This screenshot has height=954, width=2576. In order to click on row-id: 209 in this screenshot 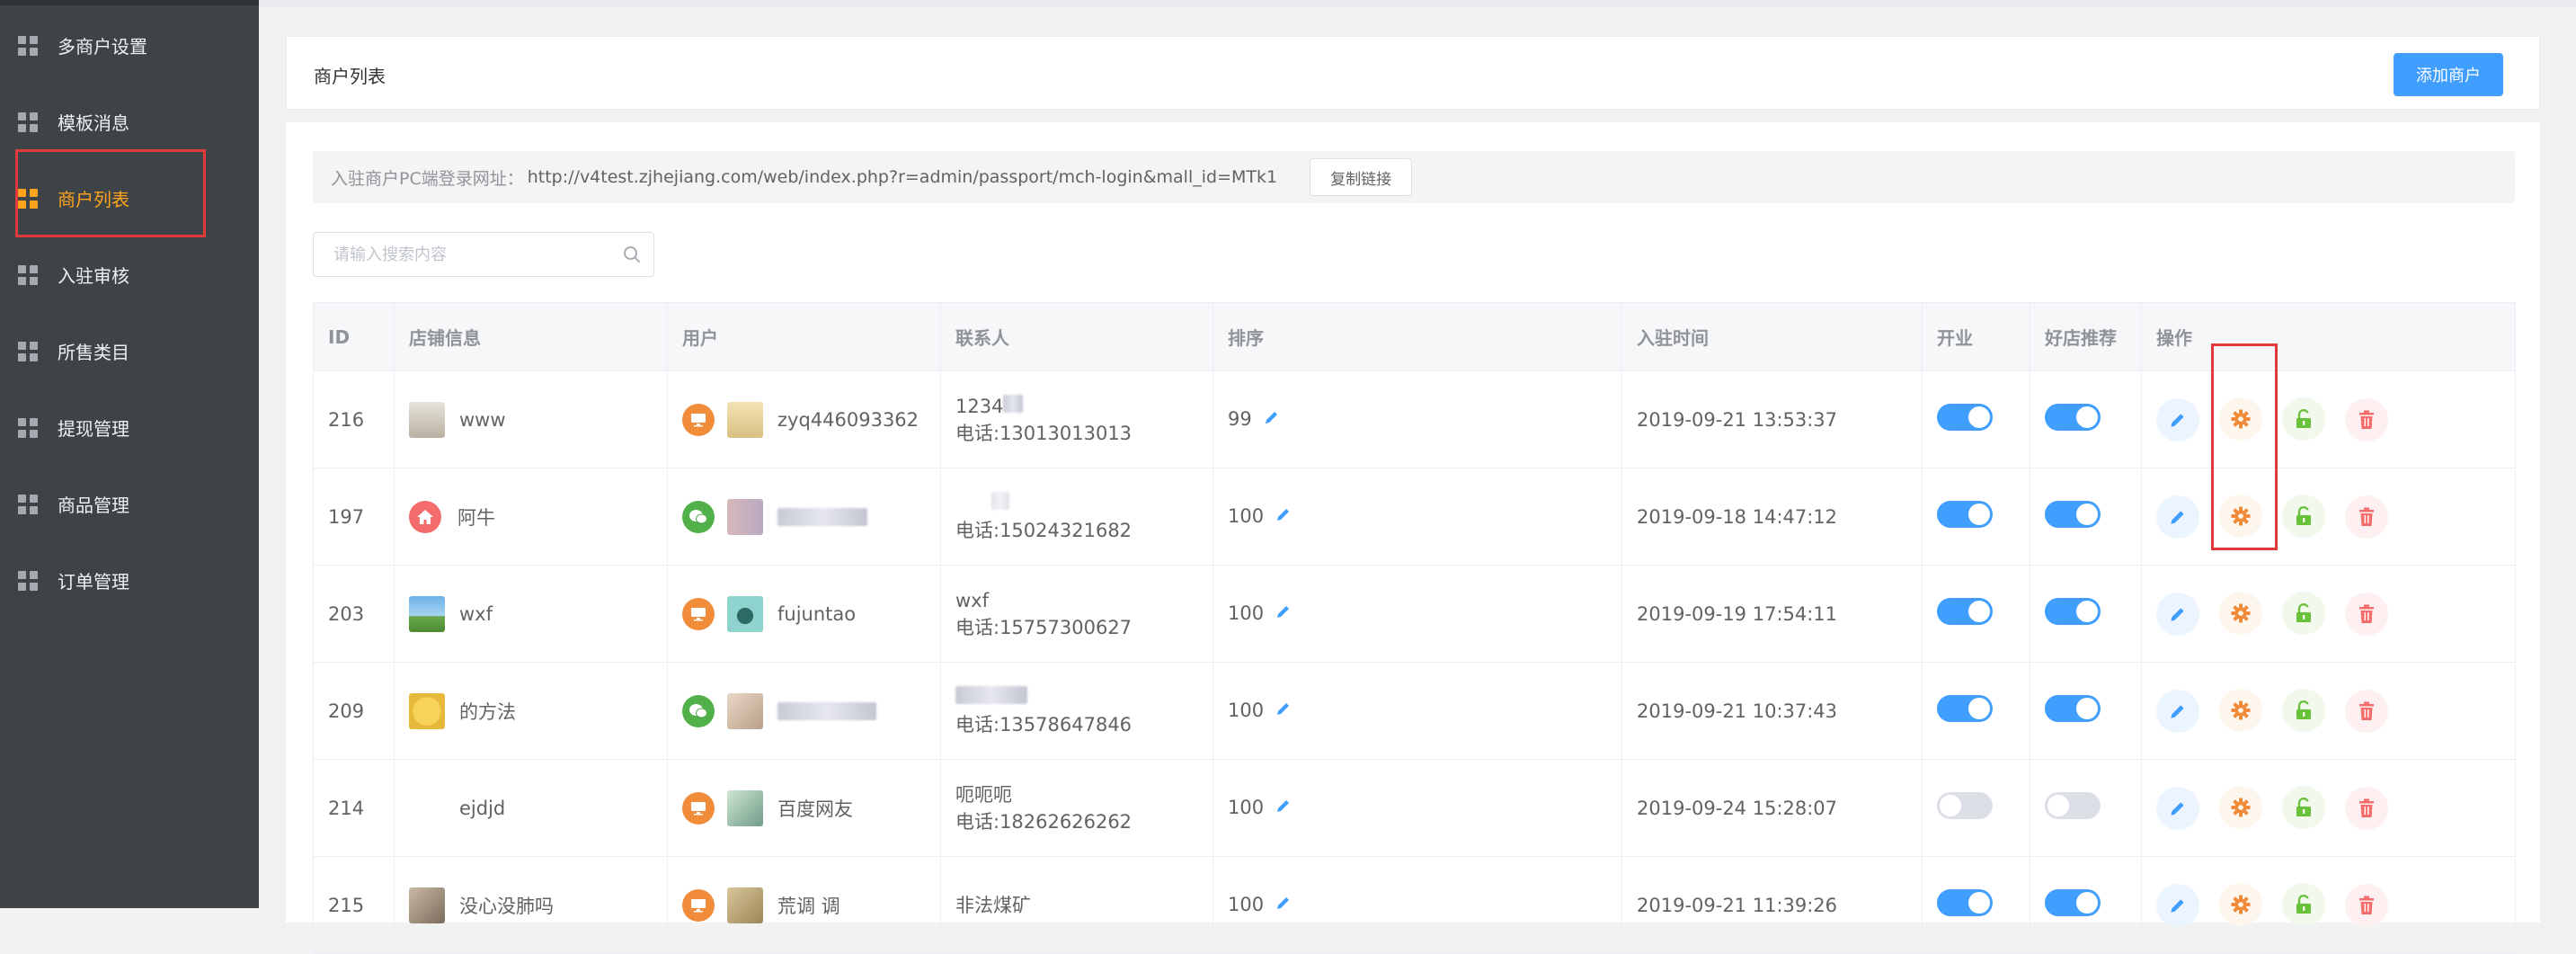, I will do `click(354, 711)`.